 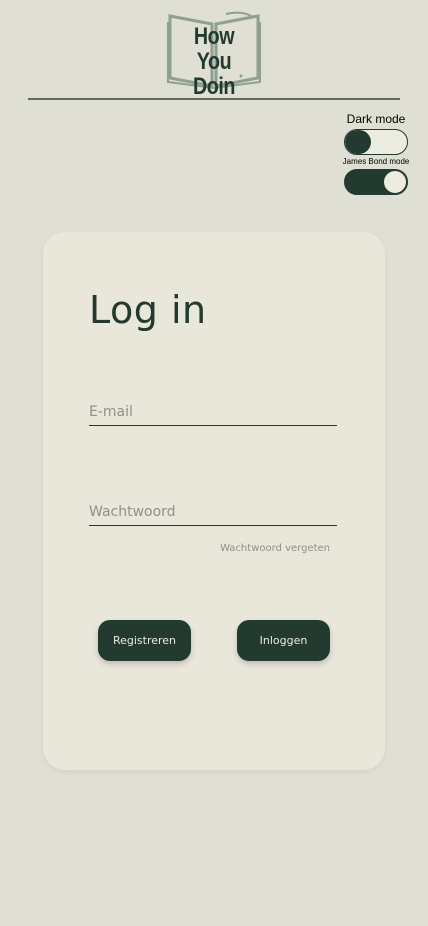 What do you see at coordinates (213, 512) in the screenshot?
I see `password-field` at bounding box center [213, 512].